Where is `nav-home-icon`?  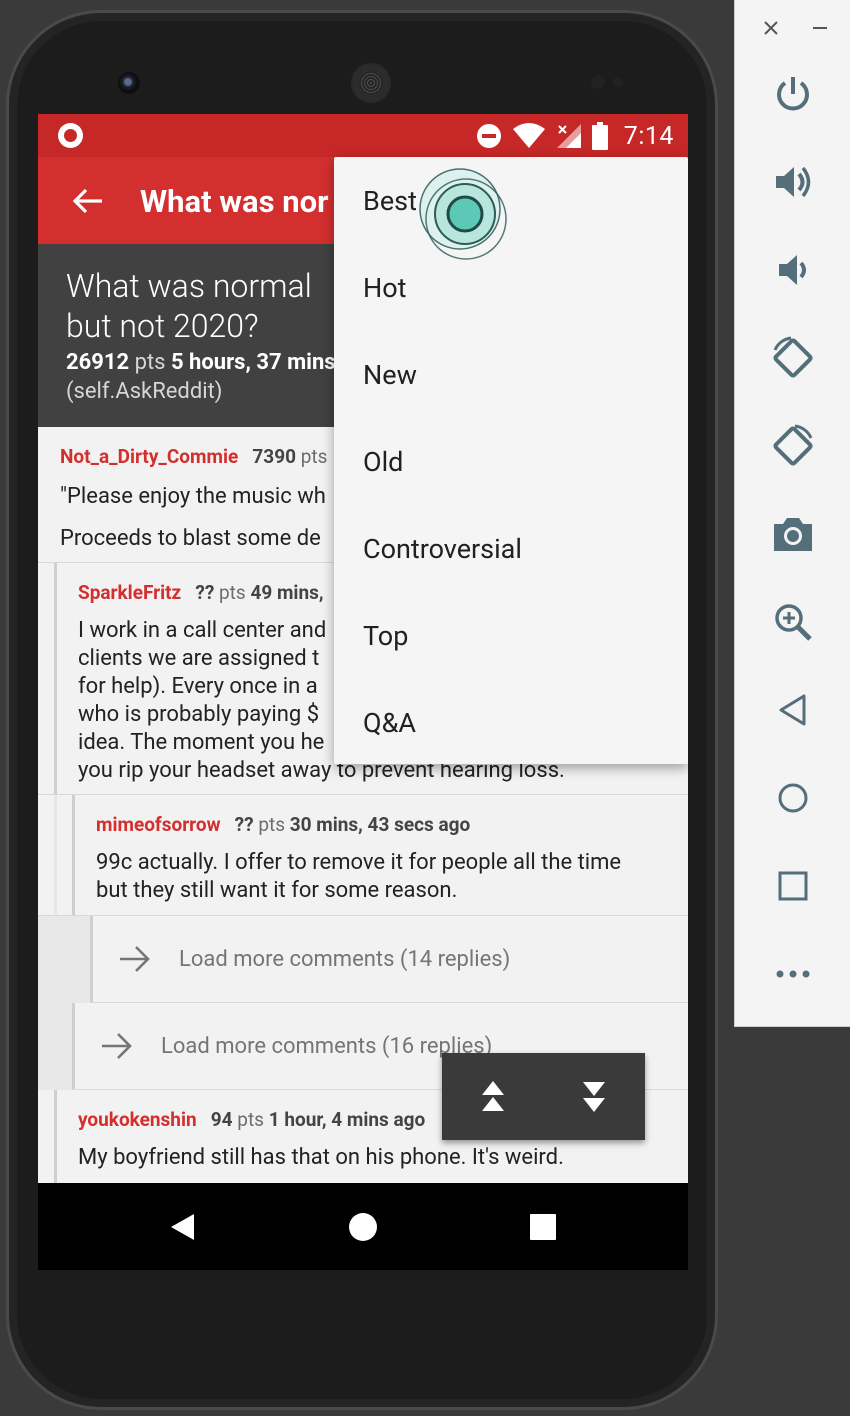 nav-home-icon is located at coordinates (363, 1227).